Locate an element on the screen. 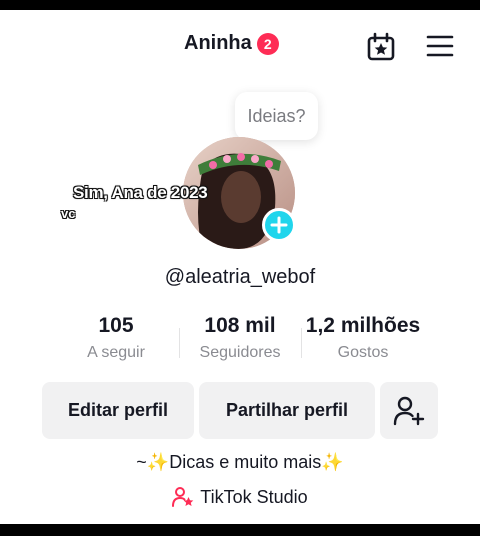  add-friend-button is located at coordinates (409, 410).